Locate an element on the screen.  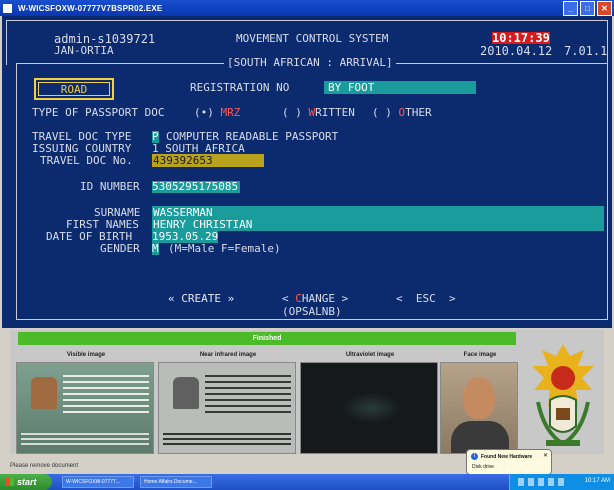
face-head is located at coordinates (479, 398).